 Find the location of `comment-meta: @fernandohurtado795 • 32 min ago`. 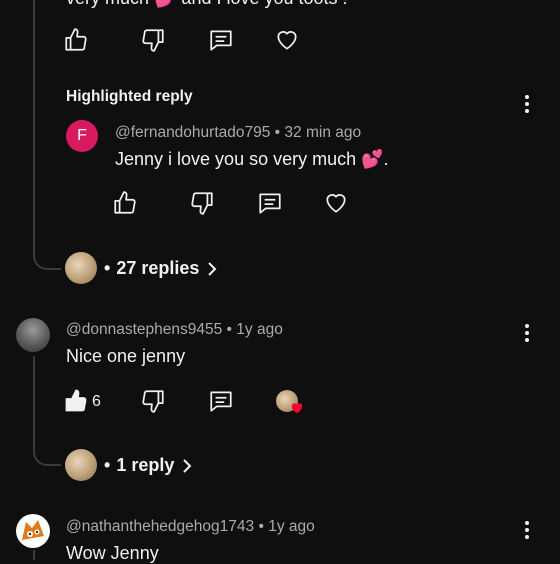

comment-meta: @fernandohurtado795 • 32 min ago is located at coordinates (238, 133).